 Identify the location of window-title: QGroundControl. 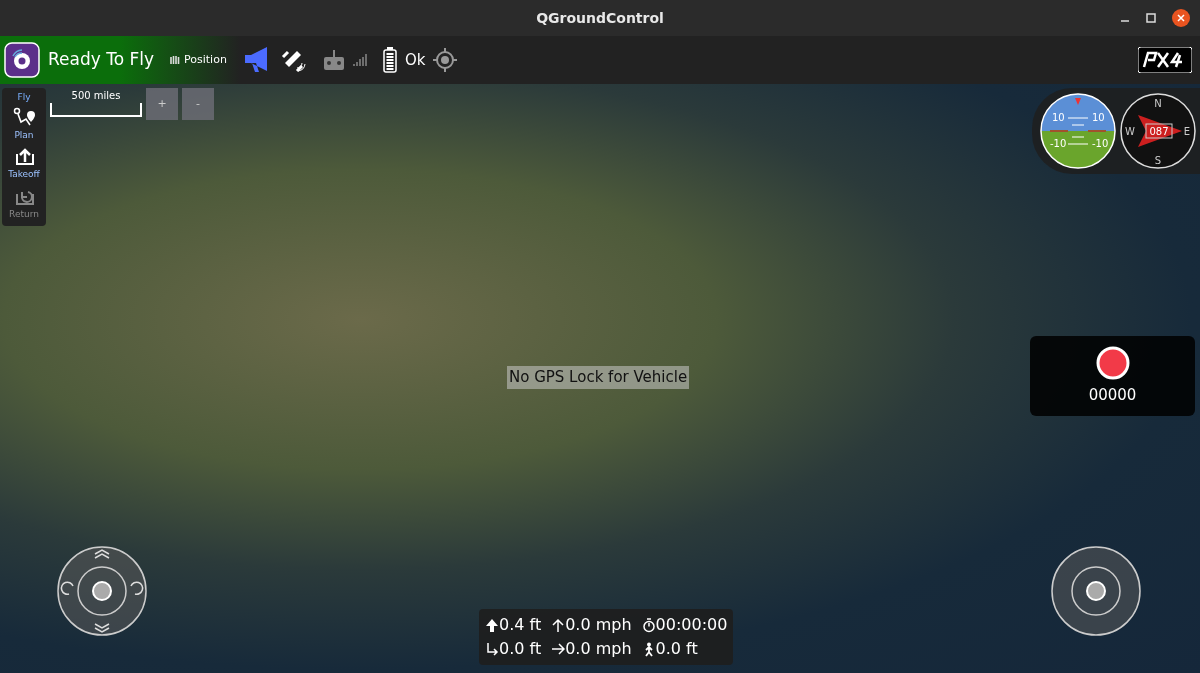
(600, 18).